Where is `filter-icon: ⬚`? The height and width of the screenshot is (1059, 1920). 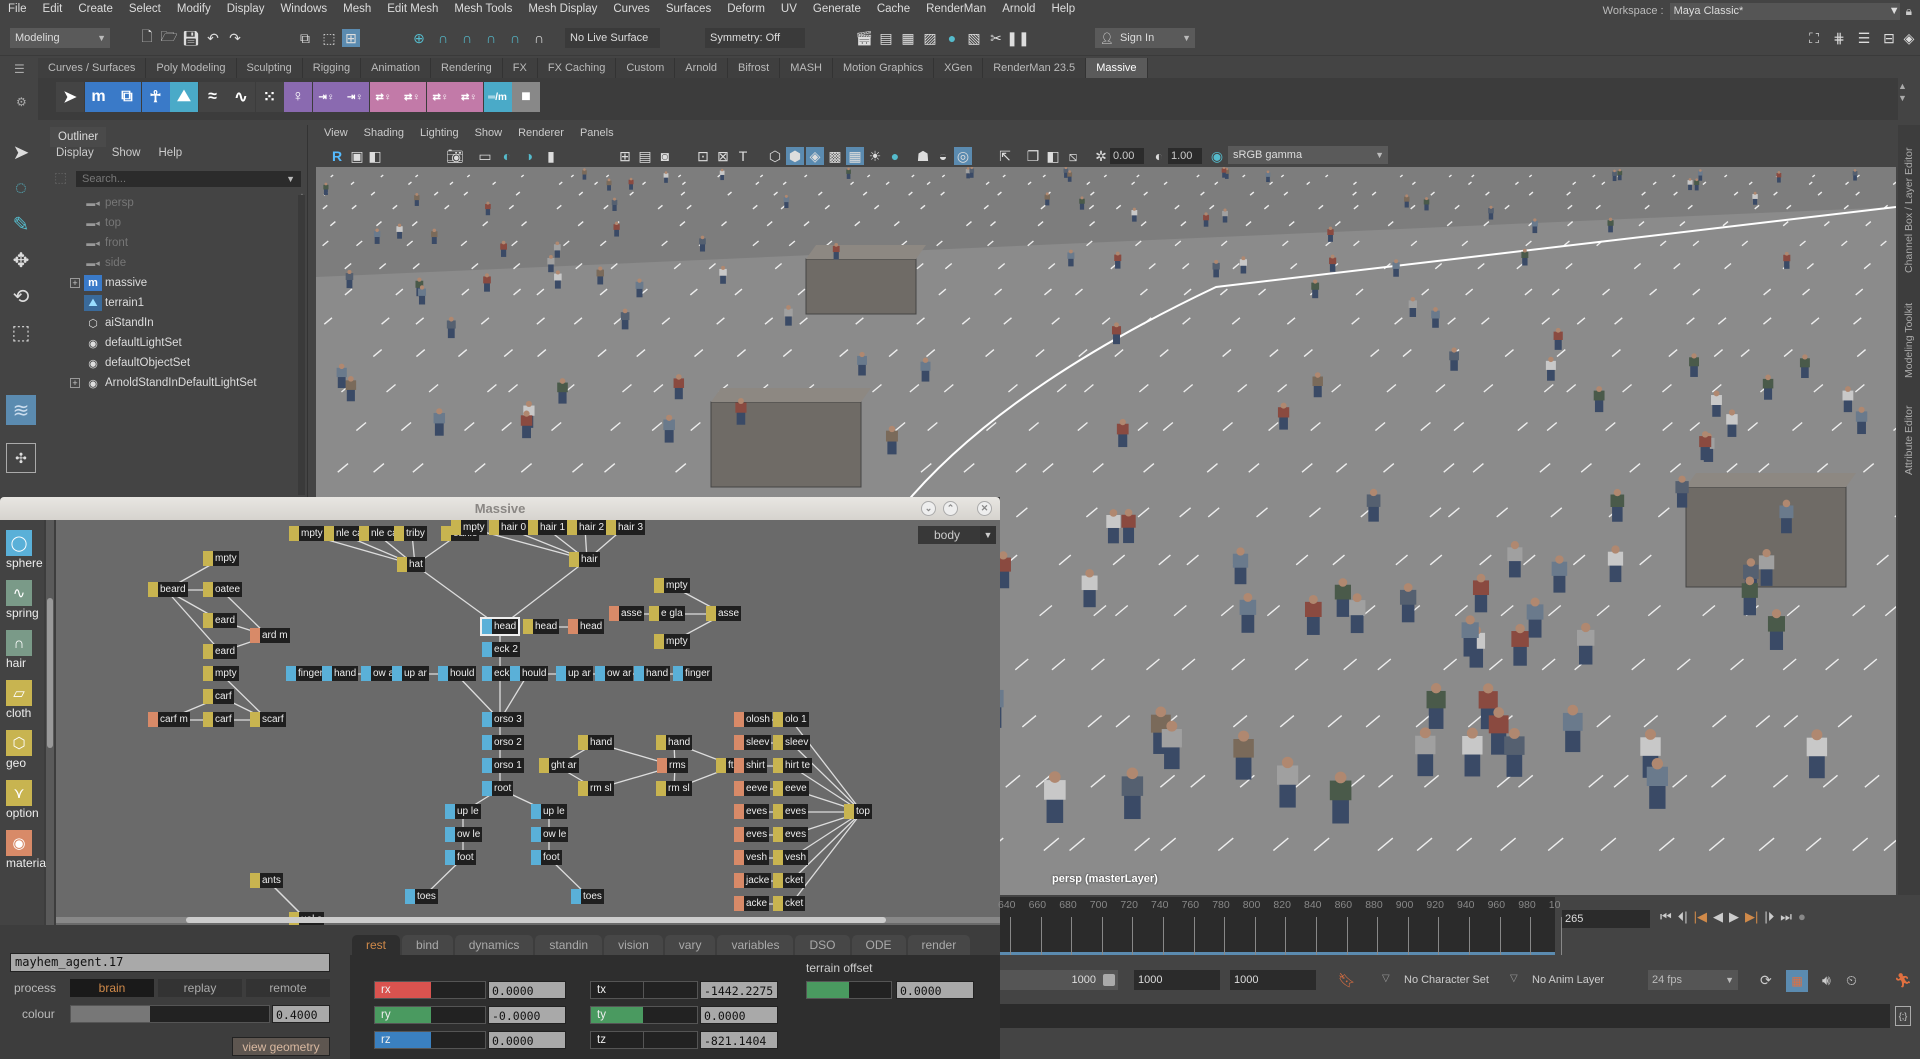
filter-icon: ⬚ is located at coordinates (60, 177).